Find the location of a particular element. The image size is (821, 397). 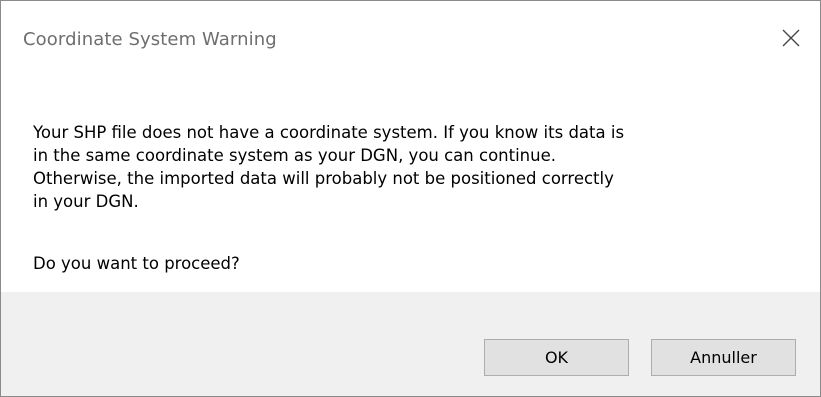

close-icon is located at coordinates (791, 38).